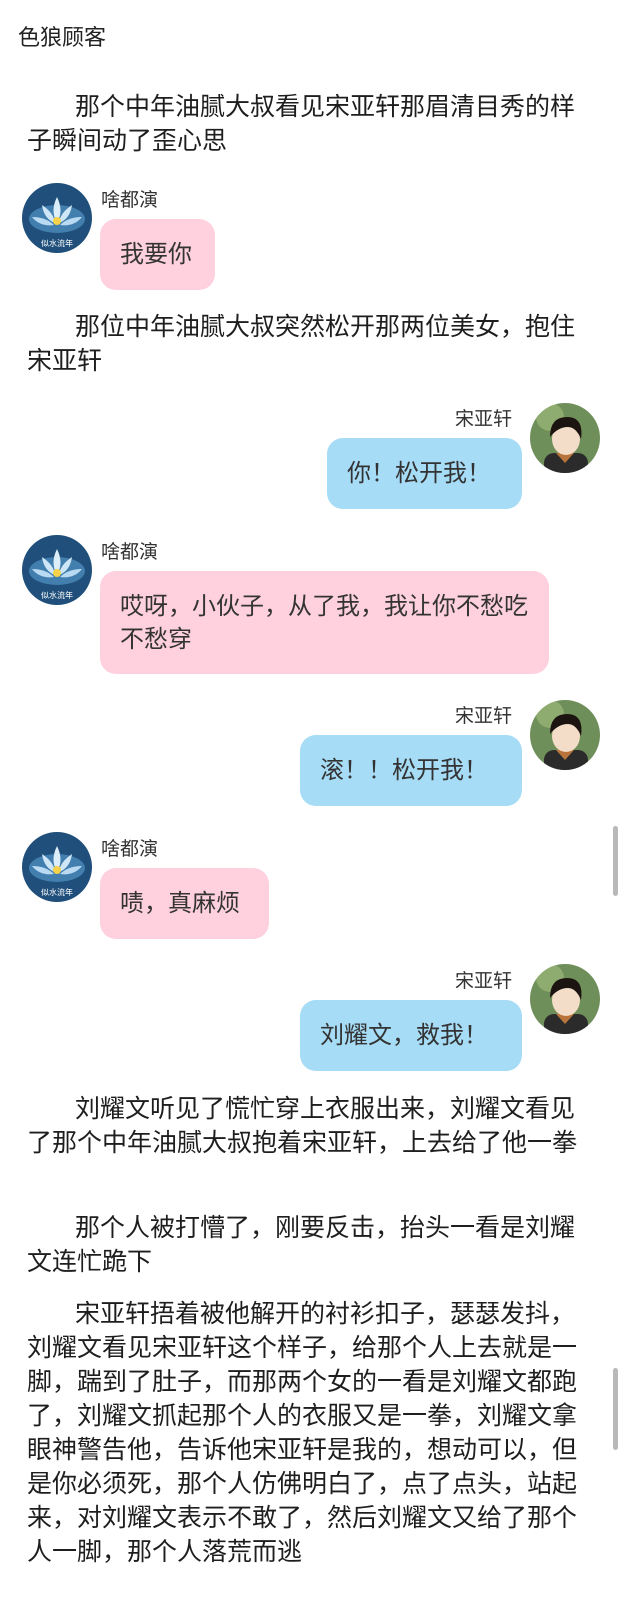 This screenshot has width=640, height=1614. I want to click on message-bubble-left: 我要你, so click(157, 254).